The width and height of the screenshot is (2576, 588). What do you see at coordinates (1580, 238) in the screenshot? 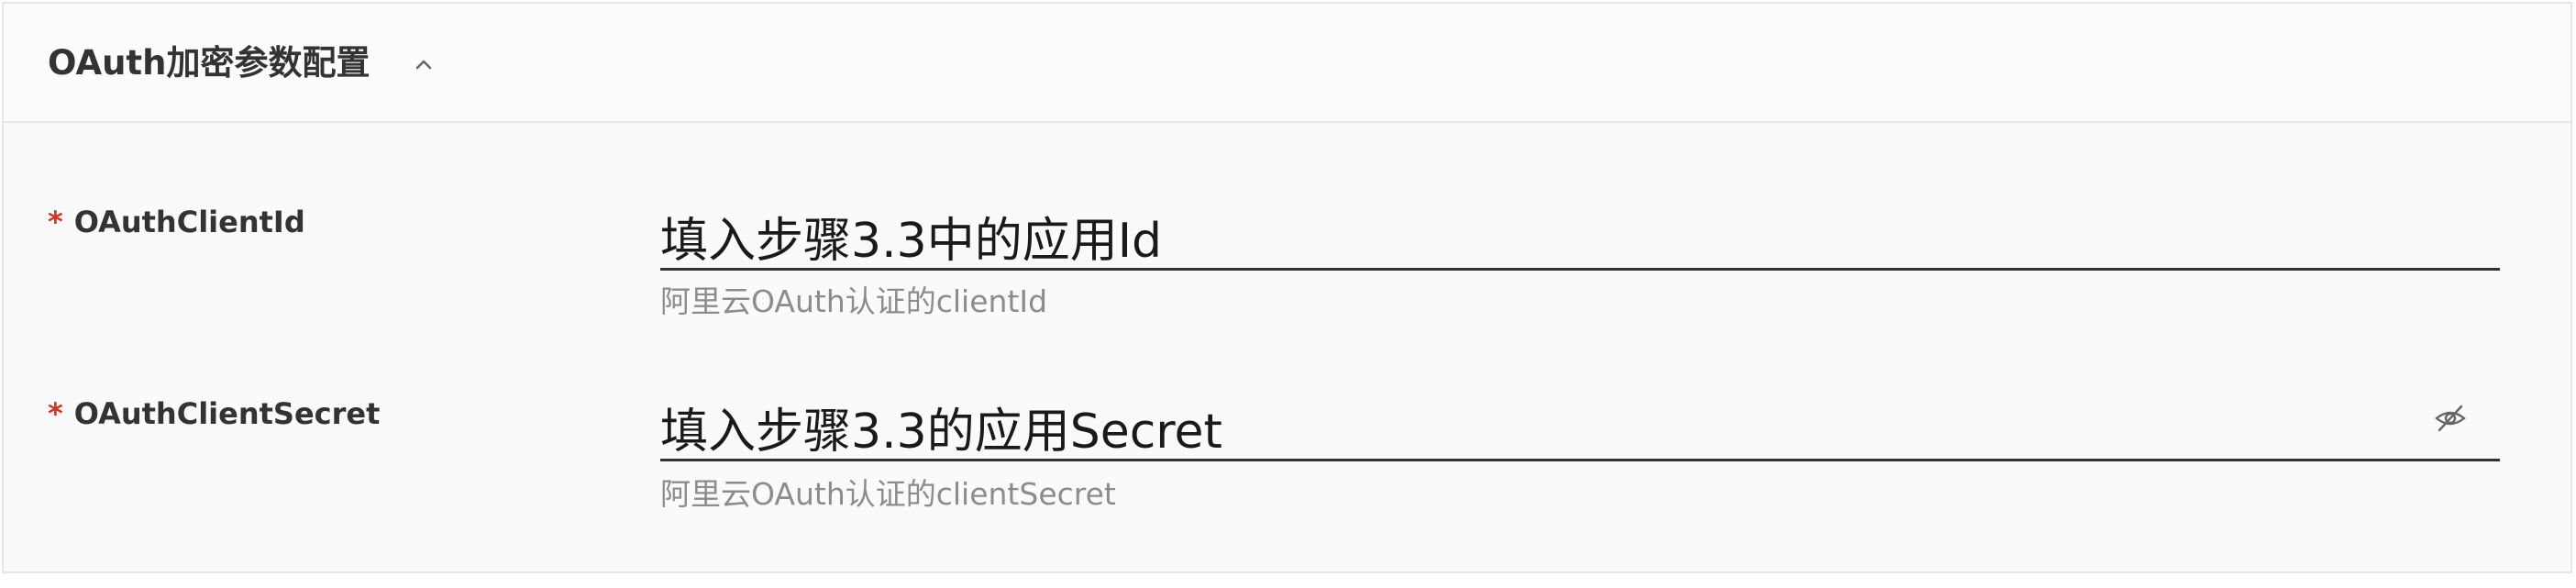
I see `client-id-input` at bounding box center [1580, 238].